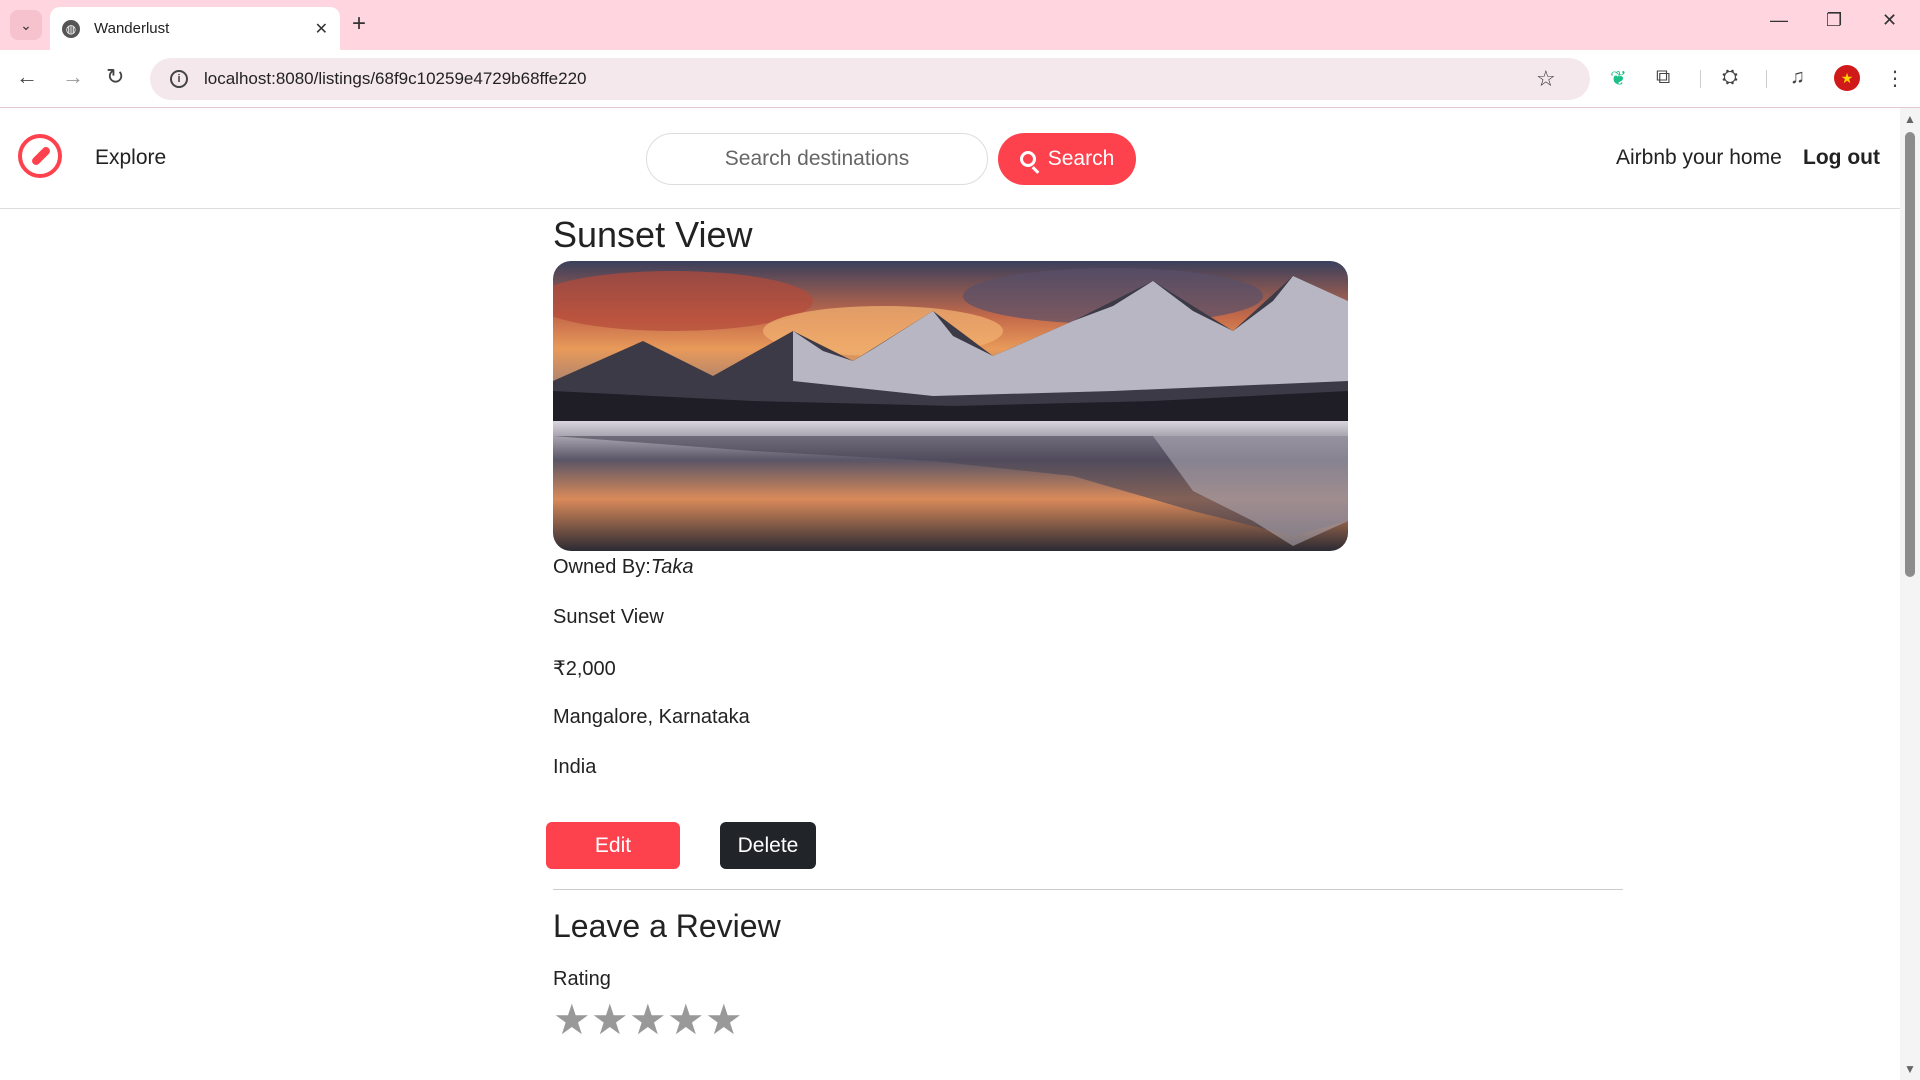  Describe the element at coordinates (73, 77) in the screenshot. I see `forward-icon: →` at that location.